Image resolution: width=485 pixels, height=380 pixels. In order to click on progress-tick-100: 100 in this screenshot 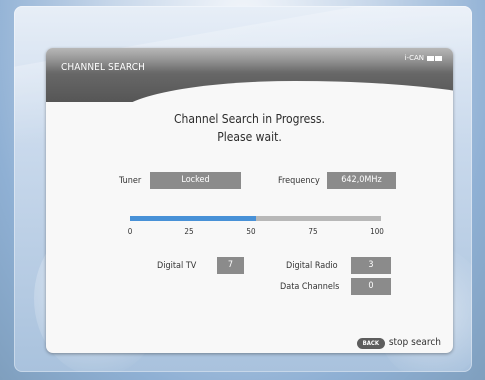, I will do `click(377, 231)`.